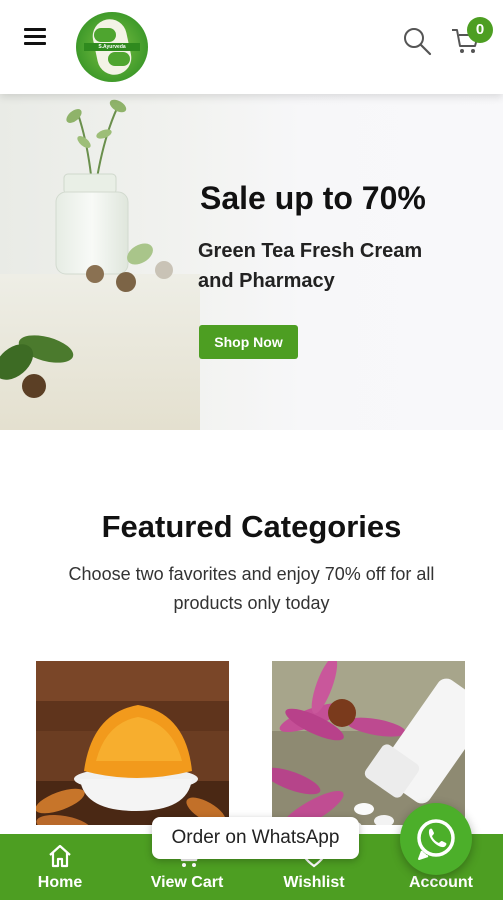 The width and height of the screenshot is (503, 900). Describe the element at coordinates (313, 198) in the screenshot. I see `hero-title: Sale up to 70%` at that location.